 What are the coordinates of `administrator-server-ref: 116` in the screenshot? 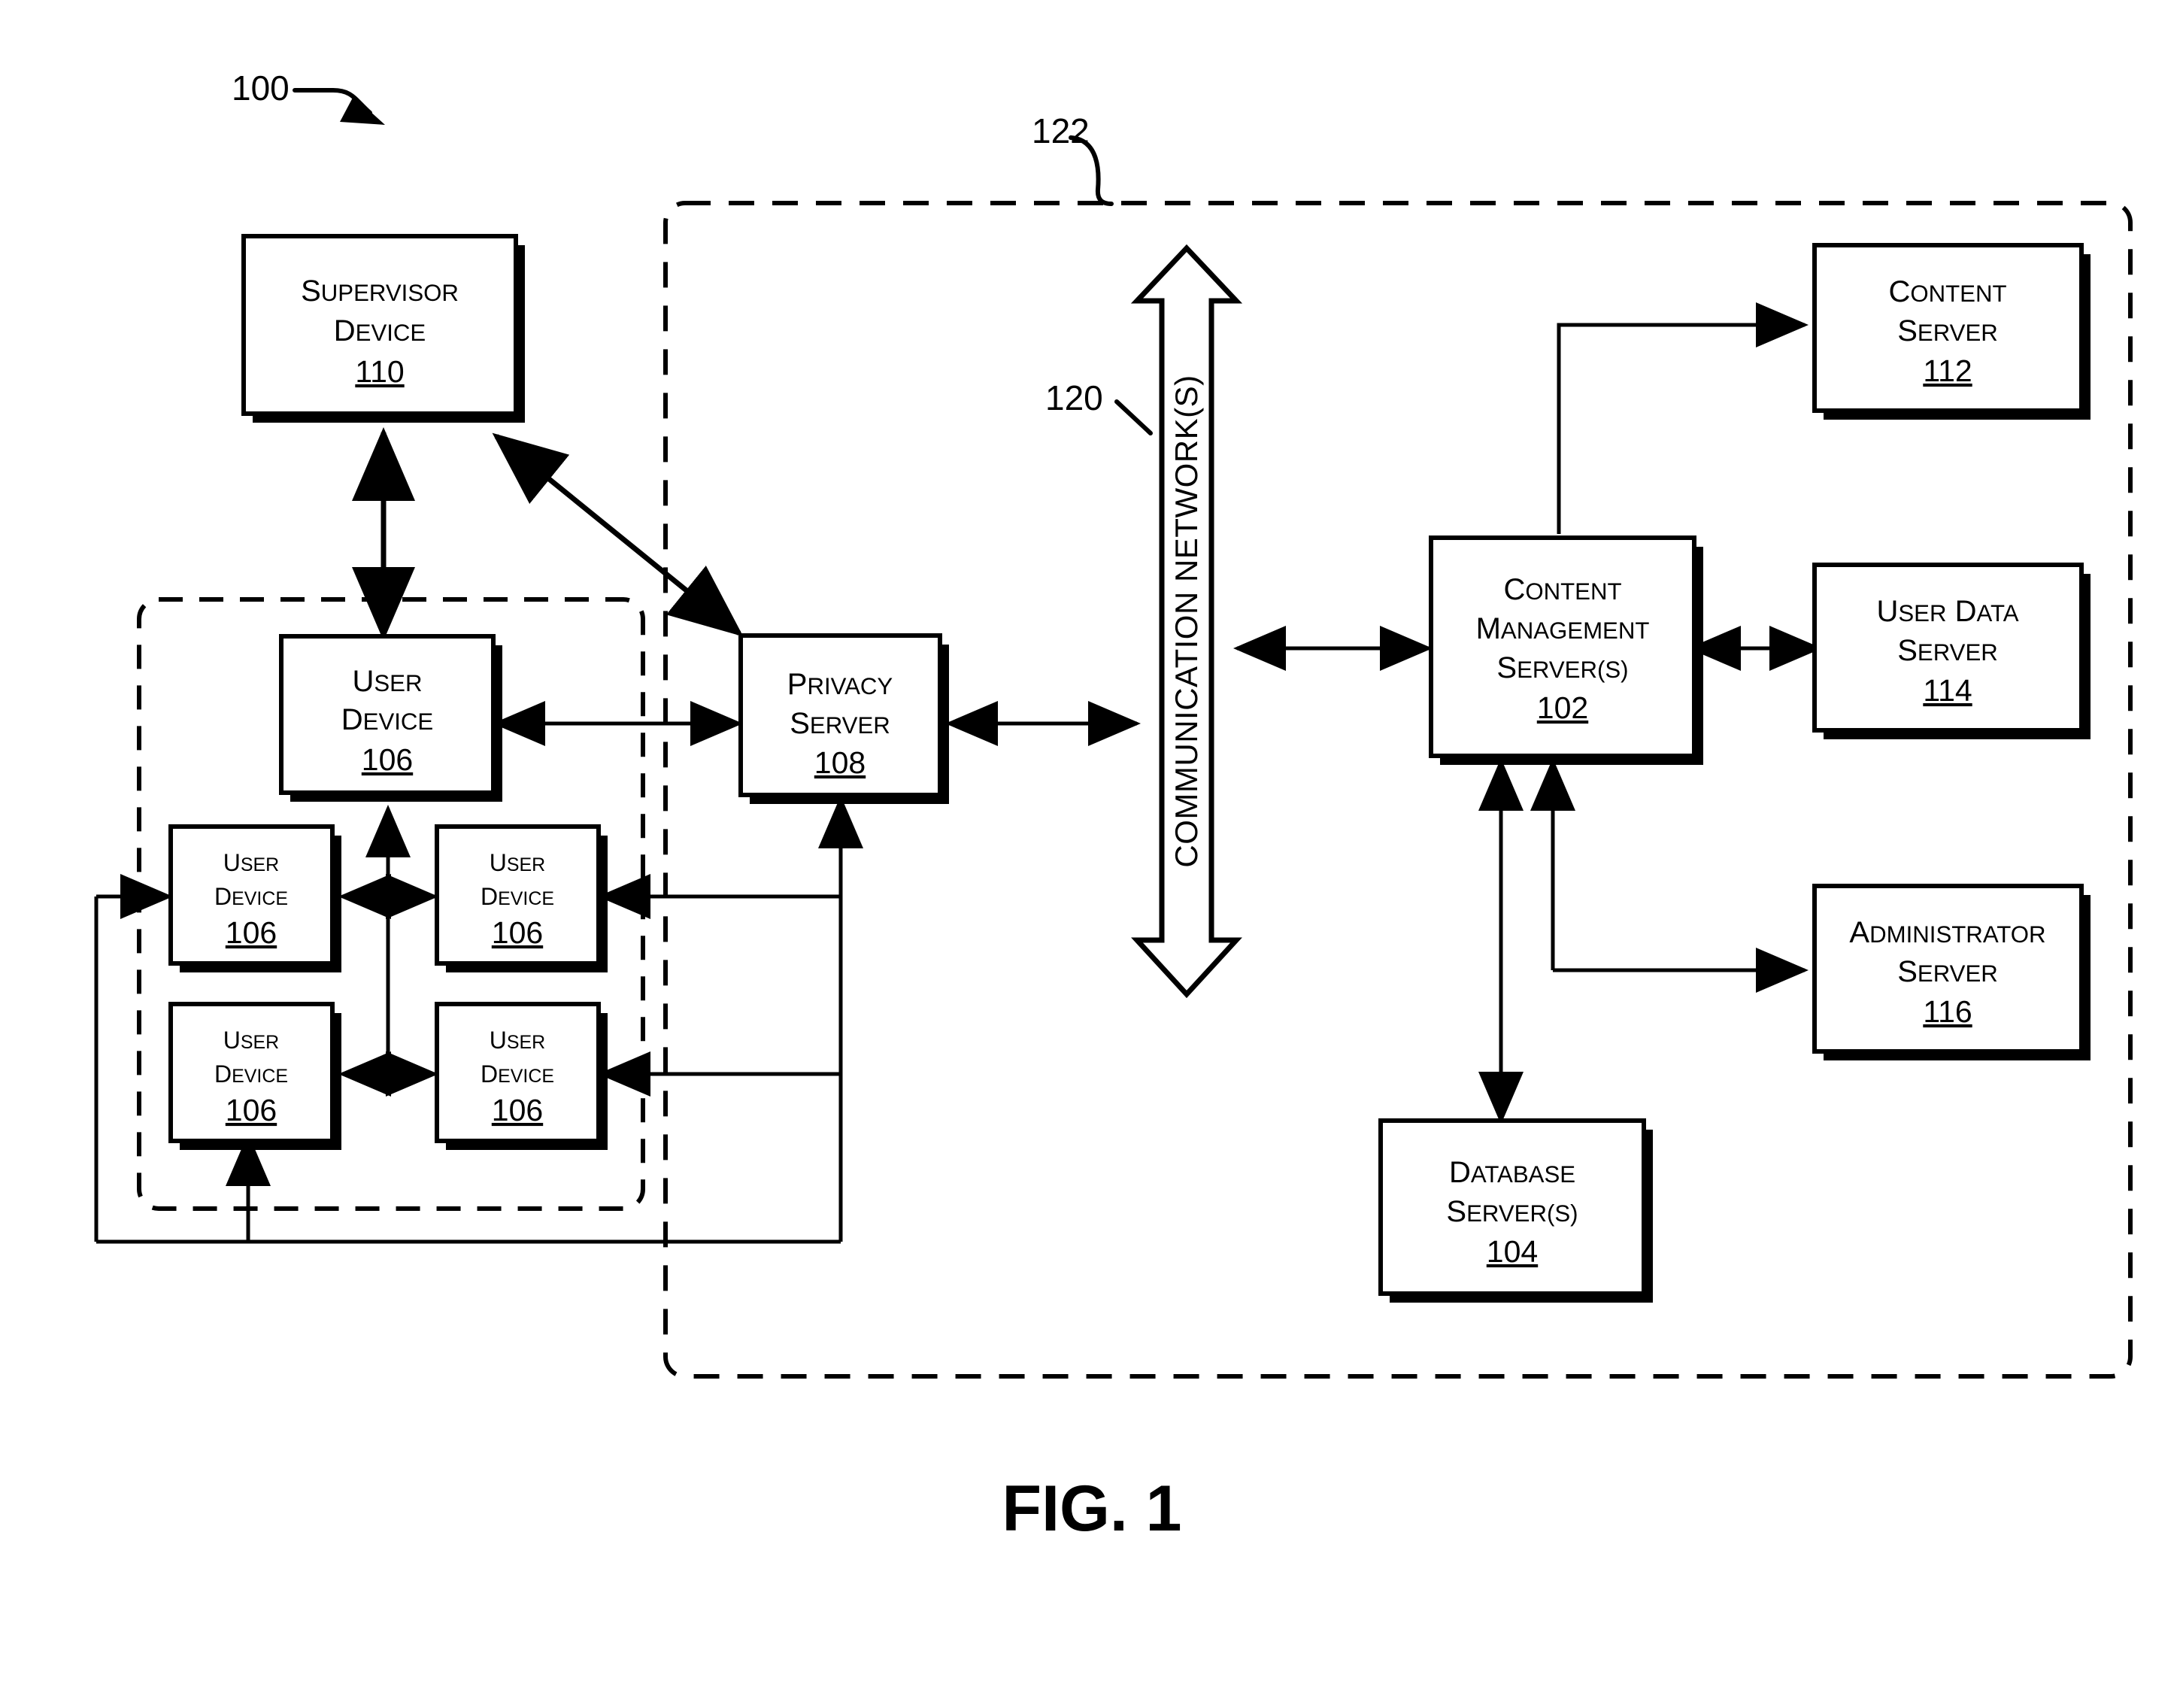 It's located at (1947, 1012).